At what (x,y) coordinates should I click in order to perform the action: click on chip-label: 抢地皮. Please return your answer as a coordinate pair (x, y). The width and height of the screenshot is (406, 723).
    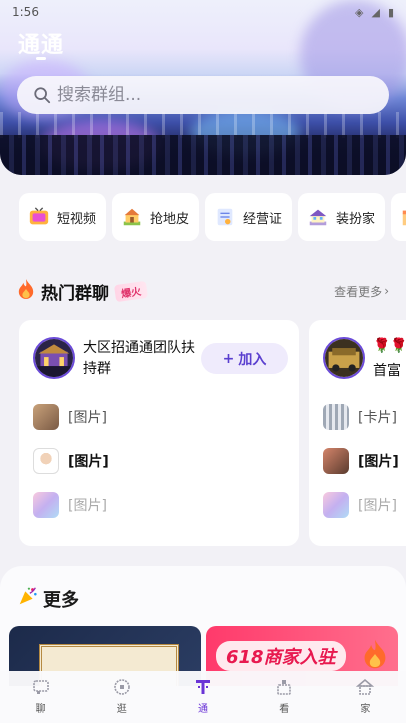
    Looking at the image, I should click on (170, 219).